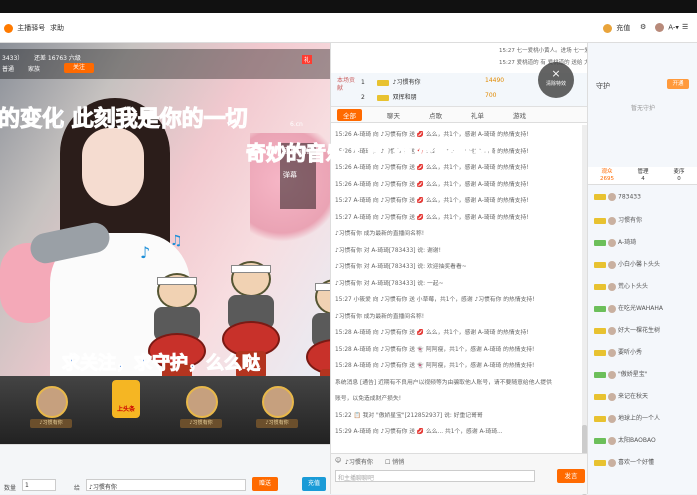 The height and width of the screenshot is (495, 697). Describe the element at coordinates (349, 115) in the screenshot. I see `tab-all: 全部` at that location.